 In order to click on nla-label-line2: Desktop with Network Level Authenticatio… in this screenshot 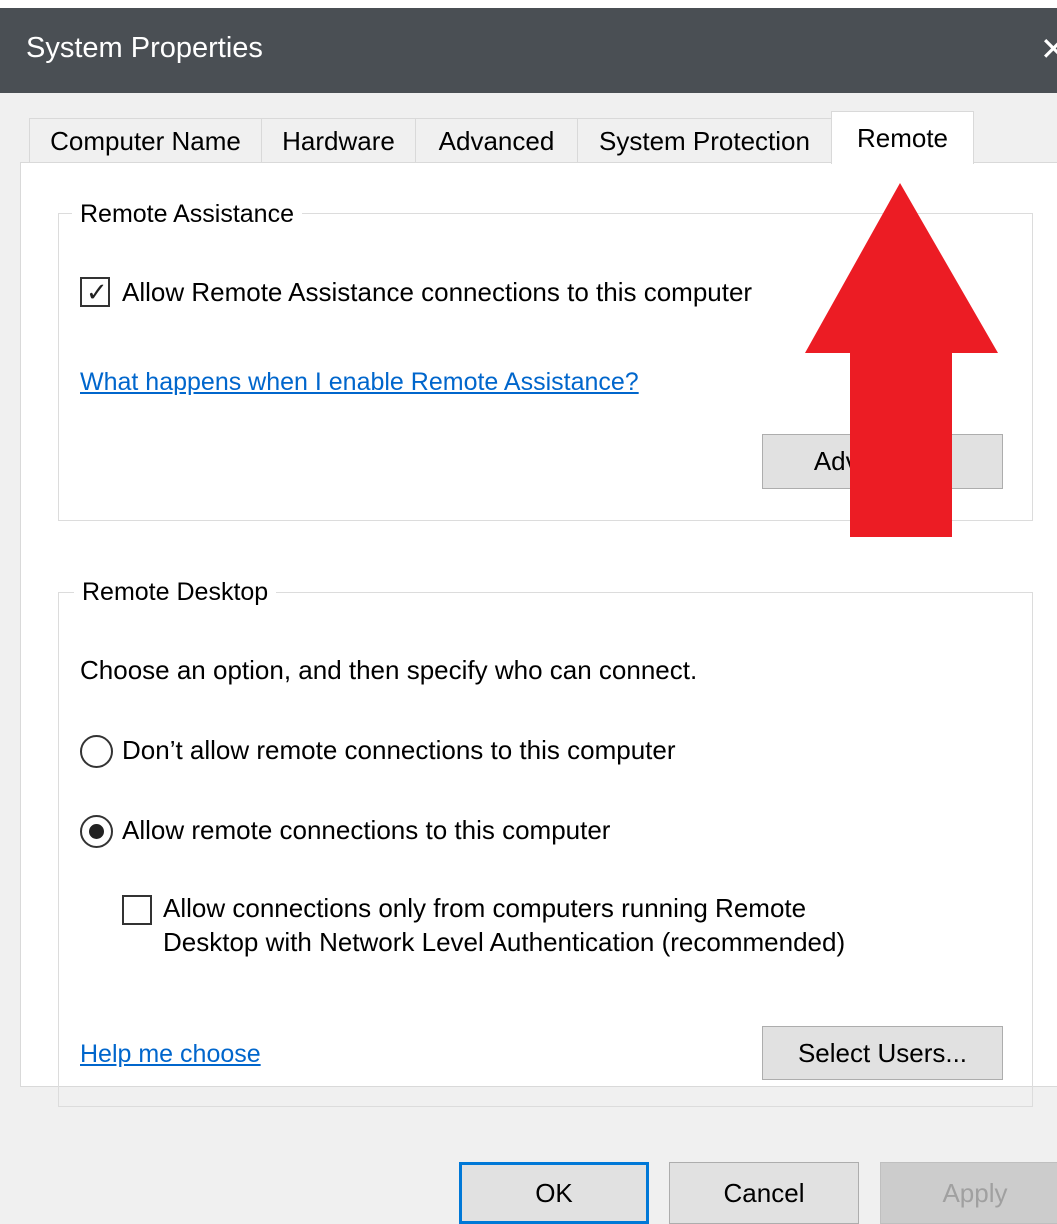, I will do `click(504, 942)`.